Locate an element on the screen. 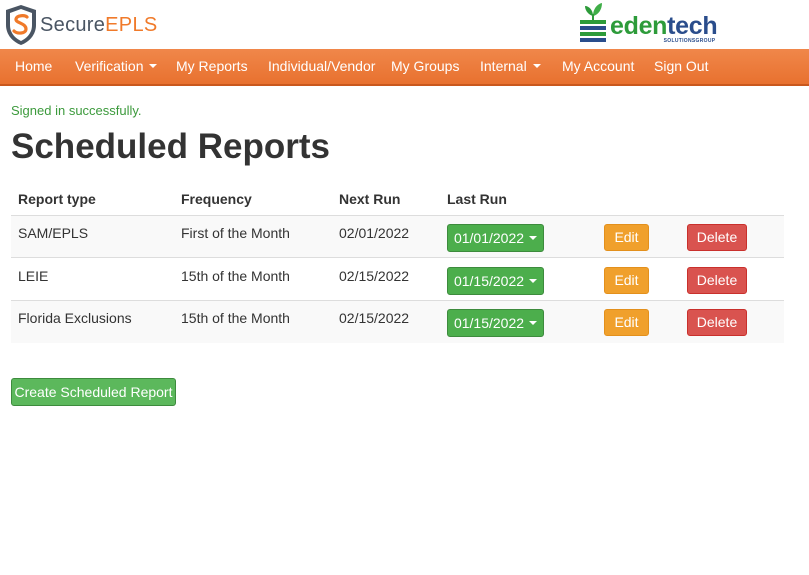 Image resolution: width=809 pixels, height=575 pixels. nav-my-account-label: My Account is located at coordinates (598, 66).